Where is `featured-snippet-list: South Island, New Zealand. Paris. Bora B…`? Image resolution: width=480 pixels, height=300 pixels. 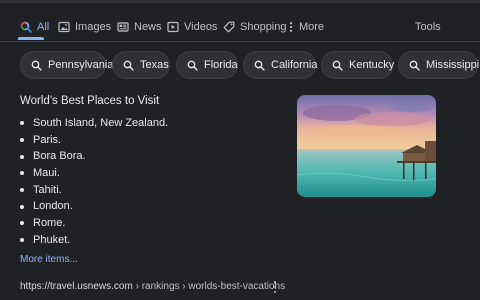
featured-snippet-list: South Island, New Zealand. Paris. Bora B… is located at coordinates (94, 182).